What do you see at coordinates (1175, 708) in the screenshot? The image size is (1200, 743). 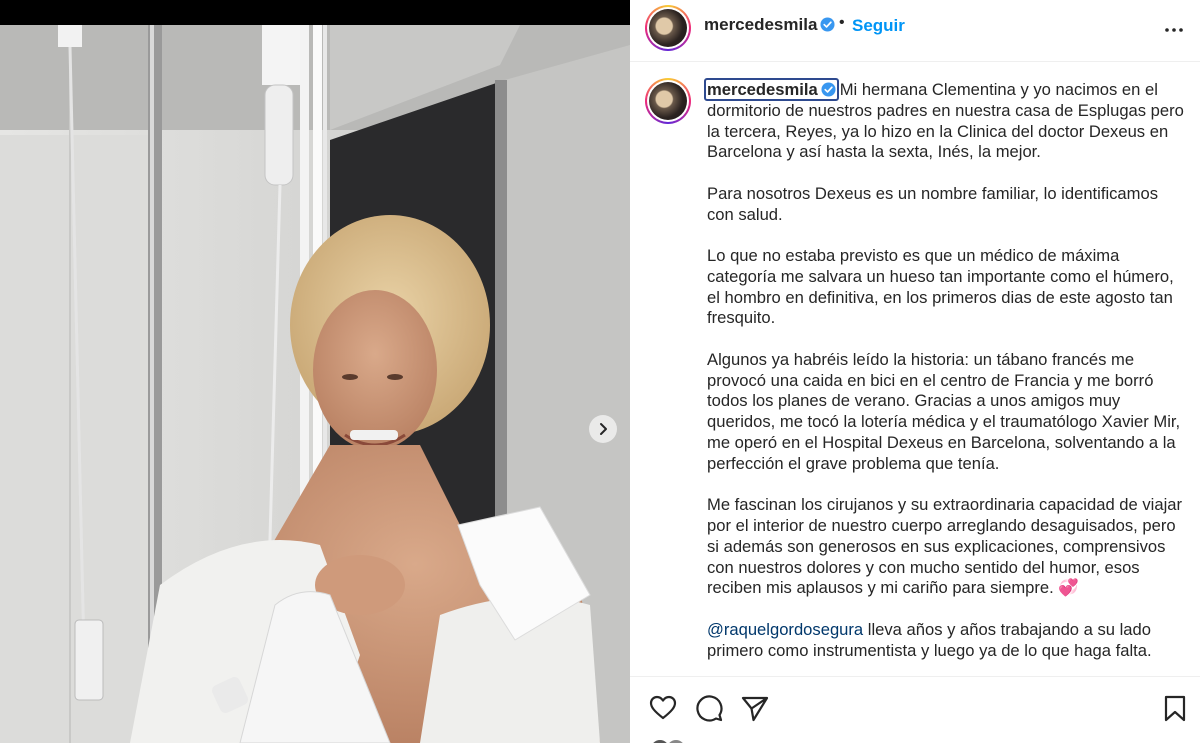 I see `bookmark-icon` at bounding box center [1175, 708].